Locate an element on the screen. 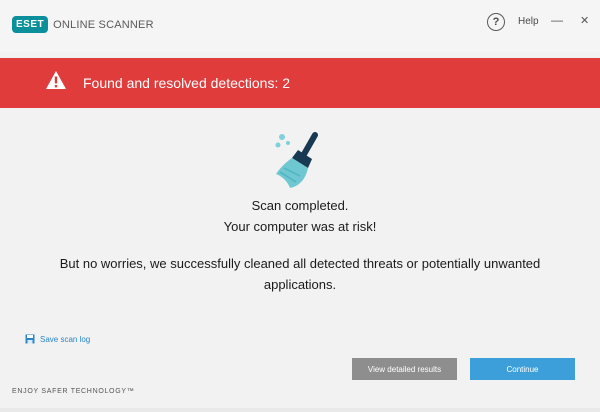 This screenshot has width=600, height=412. scan-completed-text: Scan completed. is located at coordinates (300, 205).